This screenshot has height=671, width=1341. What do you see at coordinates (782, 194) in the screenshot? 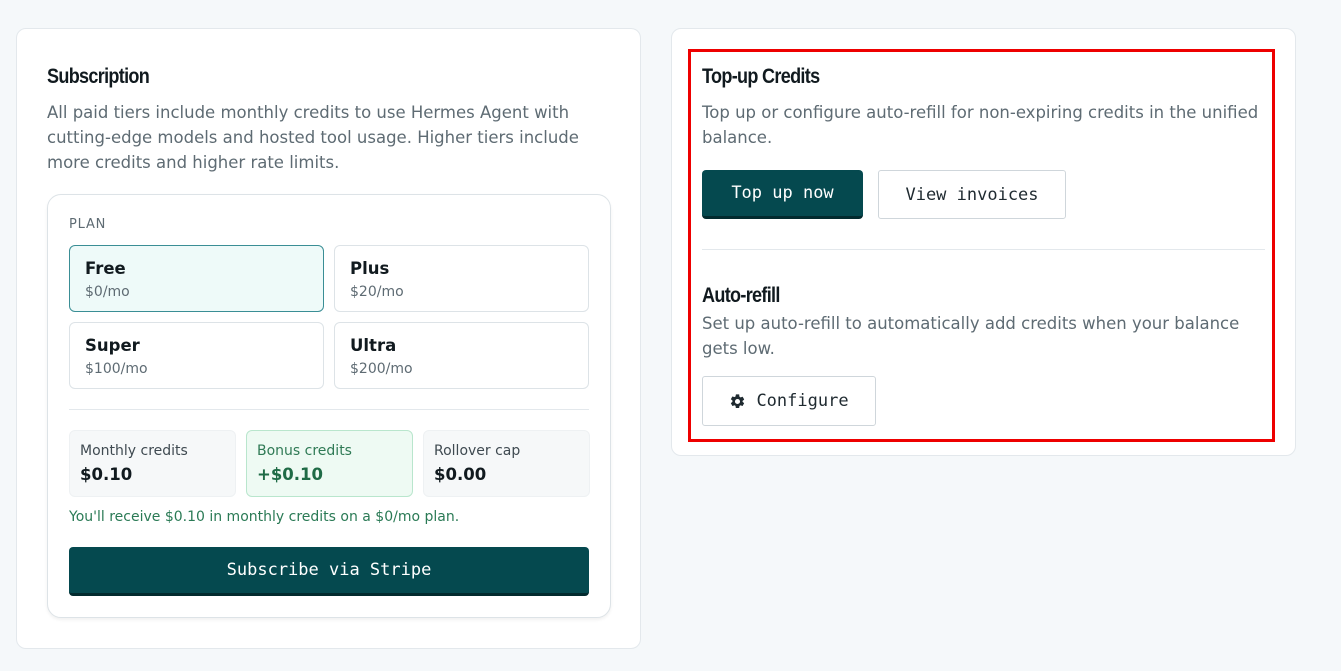
I see `topup-now-button: Top up now` at bounding box center [782, 194].